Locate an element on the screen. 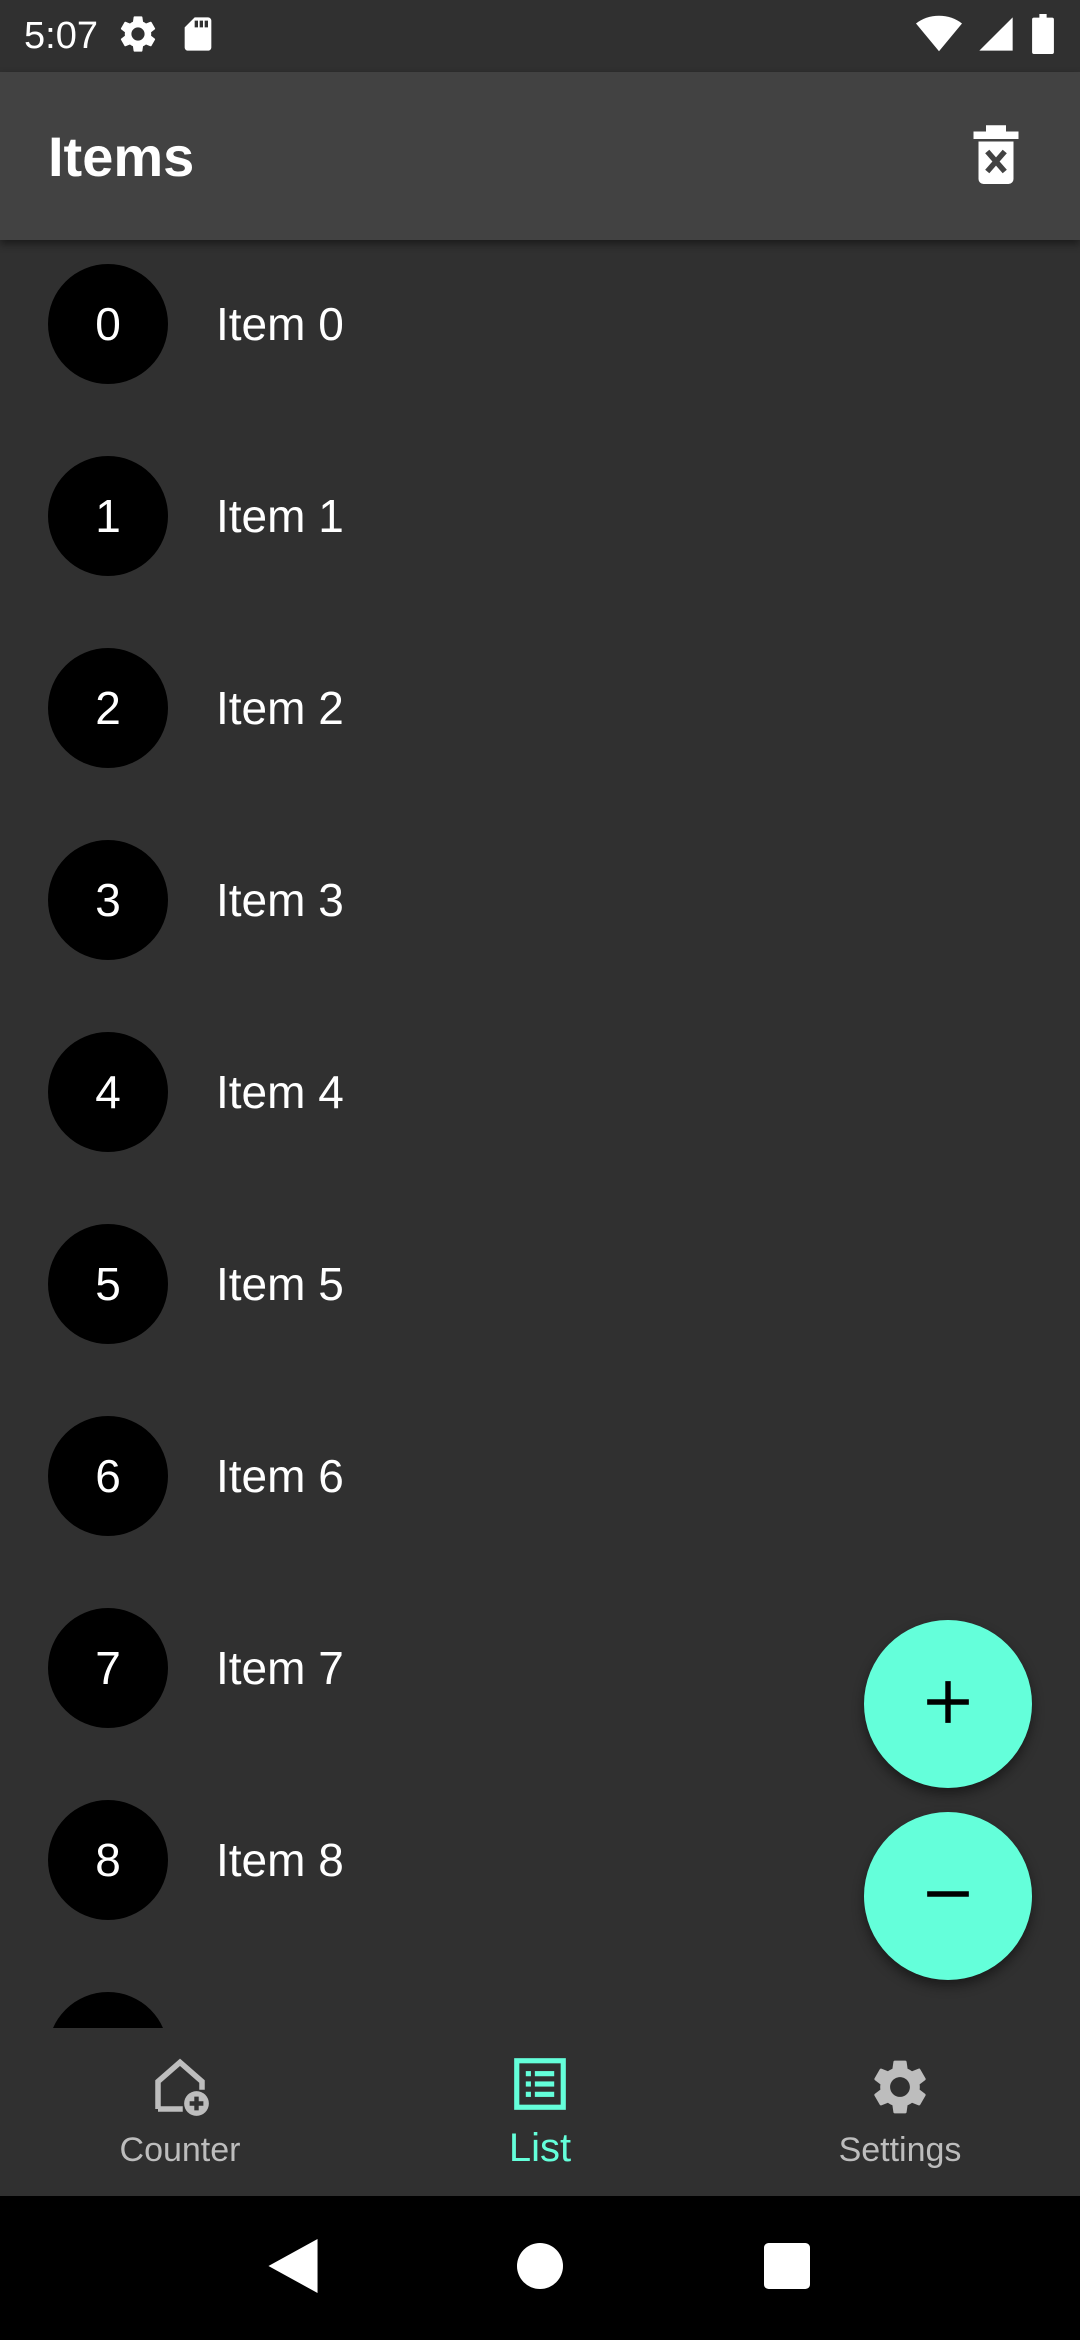  nav-item-list: List is located at coordinates (540, 2112).